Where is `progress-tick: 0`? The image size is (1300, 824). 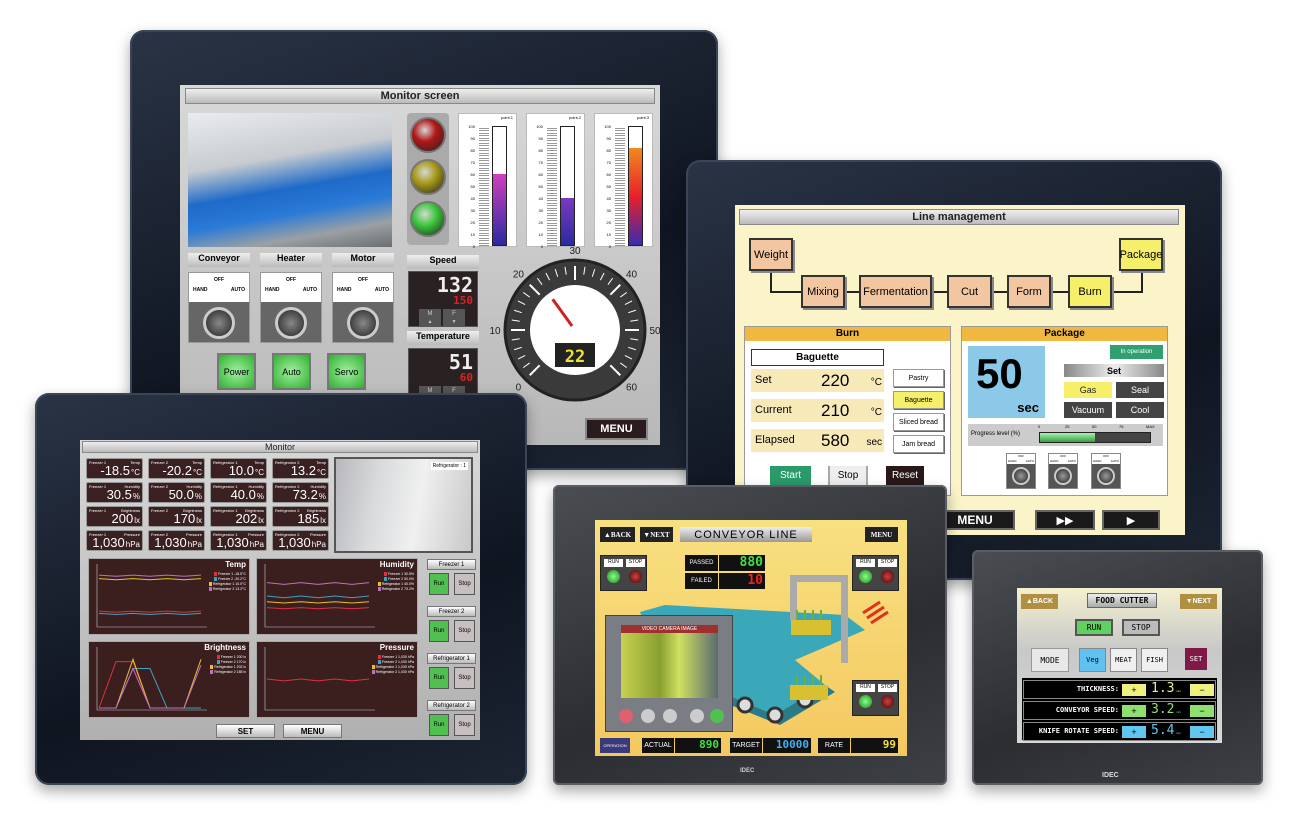 progress-tick: 0 is located at coordinates (1039, 426).